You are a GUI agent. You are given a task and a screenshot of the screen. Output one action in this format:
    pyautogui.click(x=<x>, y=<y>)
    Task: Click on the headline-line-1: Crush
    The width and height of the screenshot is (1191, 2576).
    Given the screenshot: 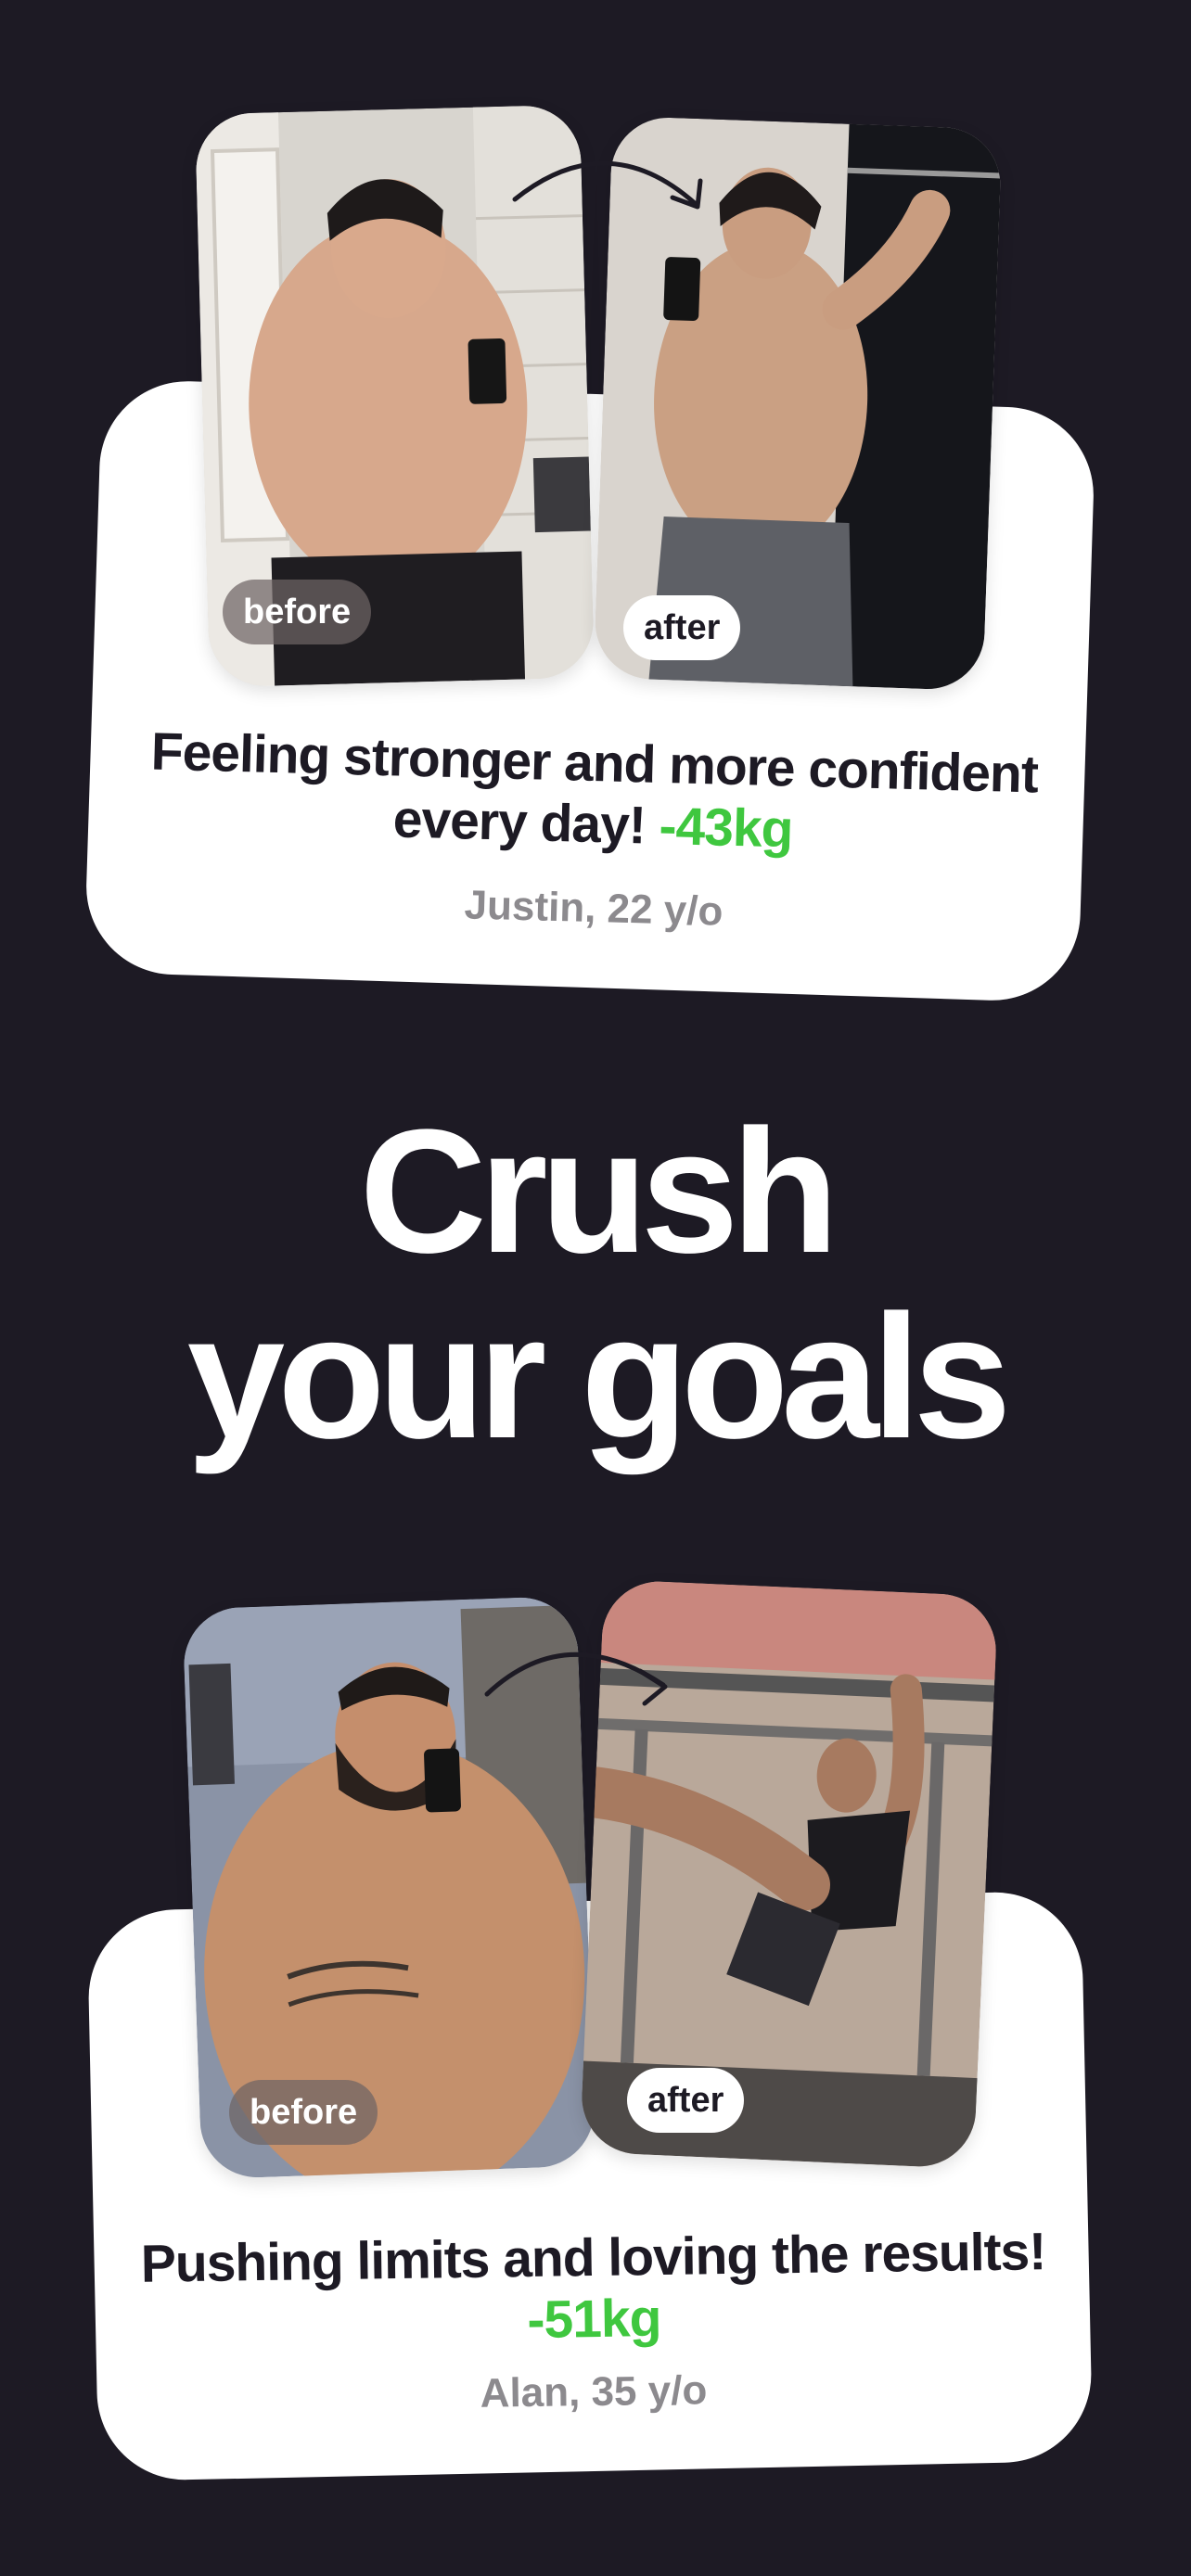 What is the action you would take?
    pyautogui.click(x=599, y=1191)
    